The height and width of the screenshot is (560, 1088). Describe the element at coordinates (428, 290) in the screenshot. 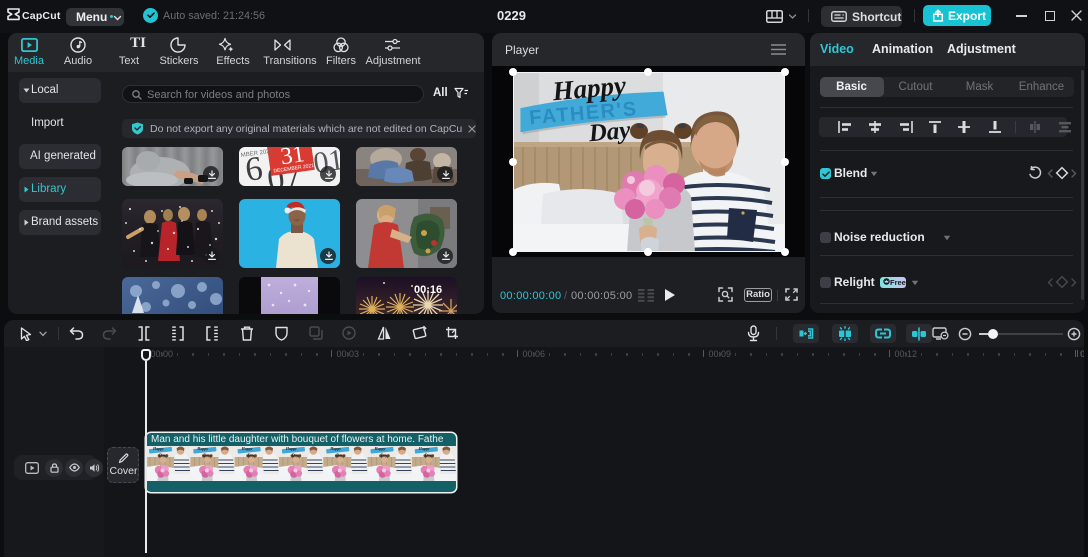

I see `svg-text: 00:16` at that location.